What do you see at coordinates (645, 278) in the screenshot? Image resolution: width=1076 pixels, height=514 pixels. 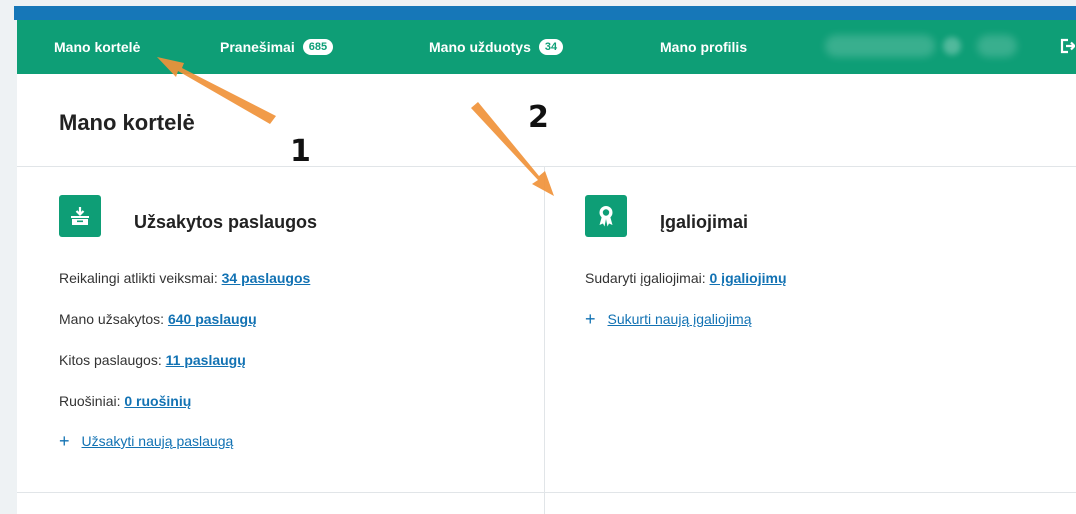 I see `row-label: Sudaryti įgaliojimai:` at bounding box center [645, 278].